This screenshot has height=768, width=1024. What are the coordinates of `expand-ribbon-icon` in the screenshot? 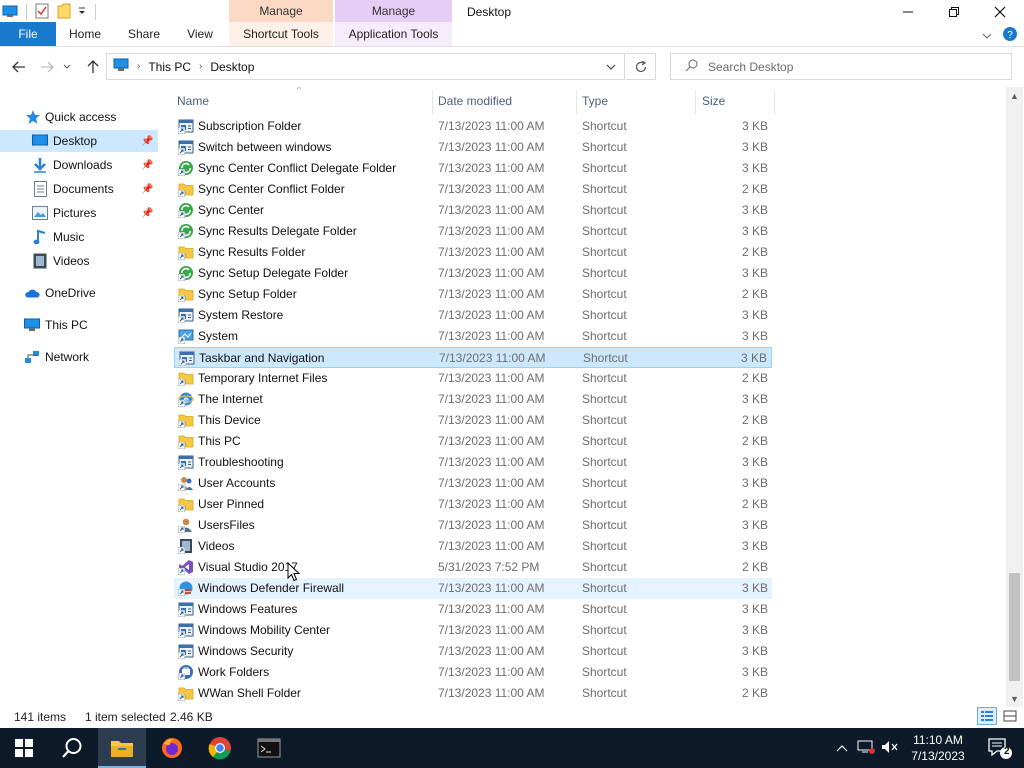 It's located at (987, 36).